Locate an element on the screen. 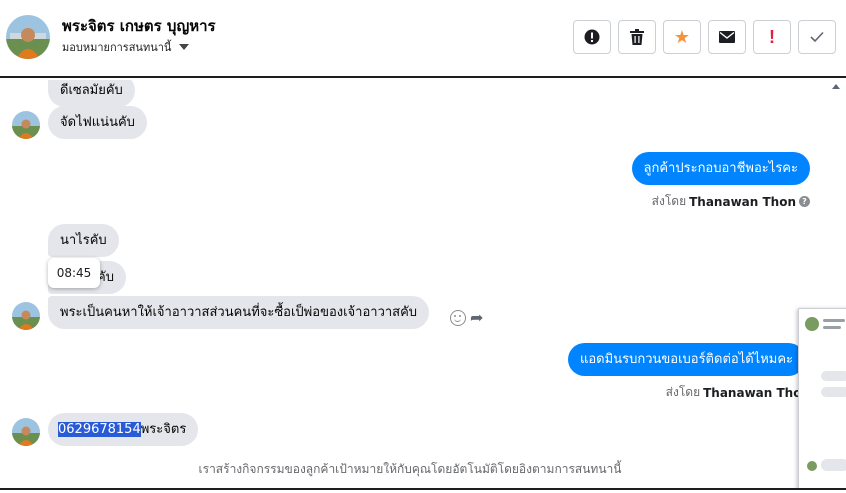  mark-done-button is located at coordinates (817, 37).